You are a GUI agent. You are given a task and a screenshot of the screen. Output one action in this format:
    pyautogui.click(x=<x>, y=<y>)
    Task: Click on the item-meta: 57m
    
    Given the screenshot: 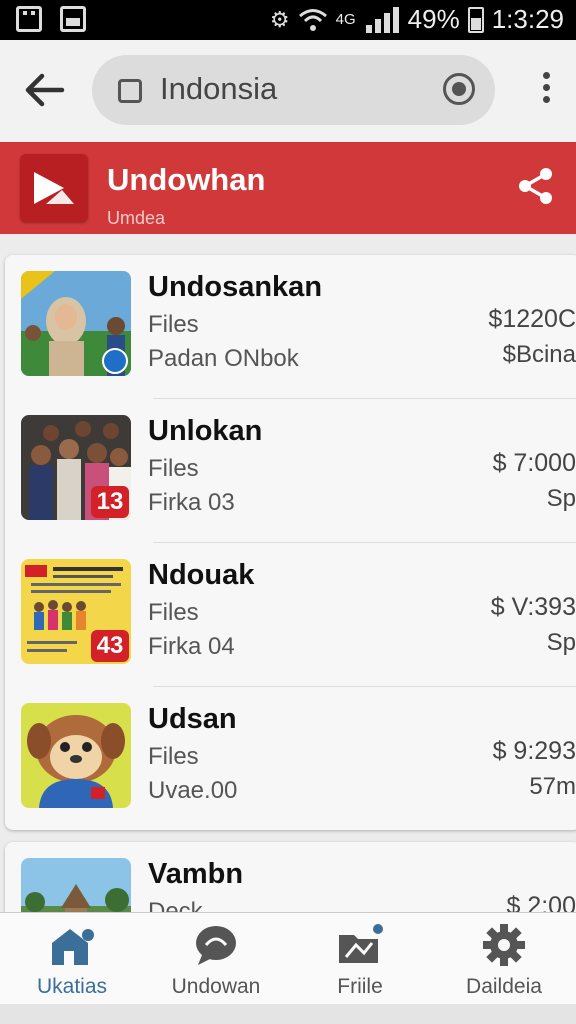 What is the action you would take?
    pyautogui.click(x=552, y=786)
    